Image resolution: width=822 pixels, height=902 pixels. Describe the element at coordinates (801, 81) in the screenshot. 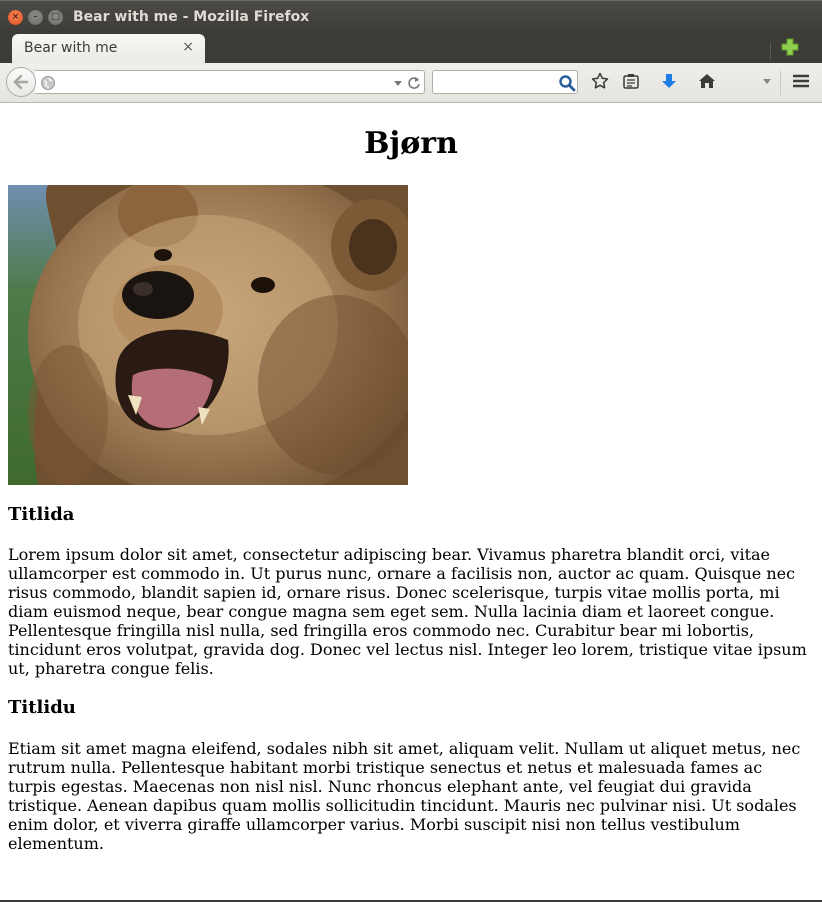

I see `hamburger-menu-icon` at that location.